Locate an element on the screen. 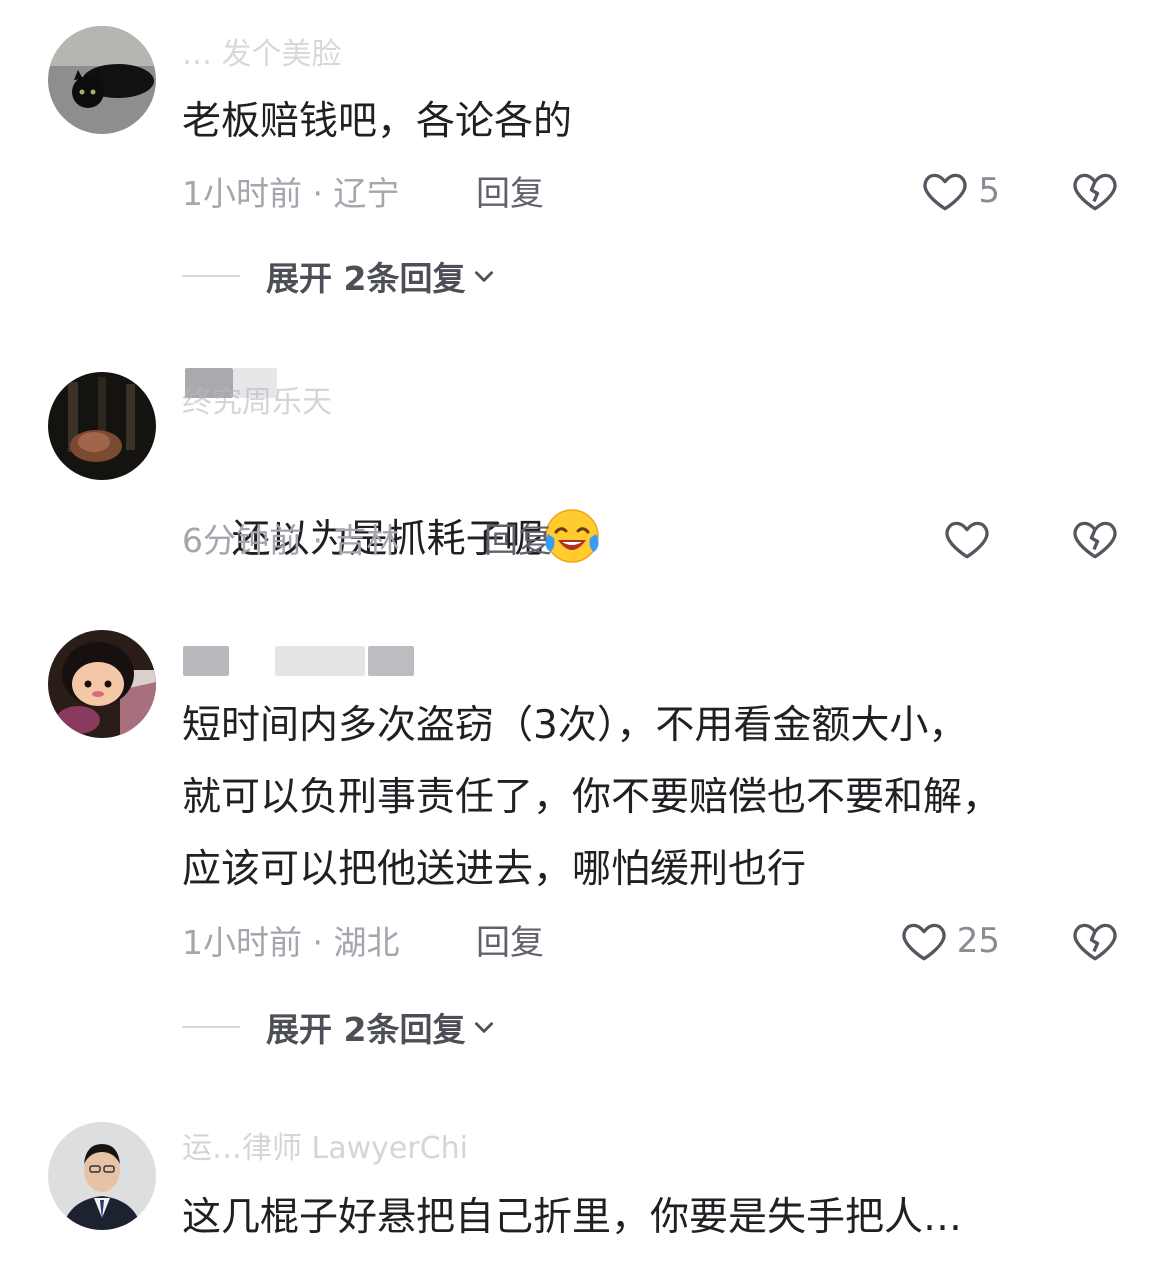 This screenshot has width=1170, height=1270. comment-text: 老板赔钱吧，各论各的 is located at coordinates (377, 121).